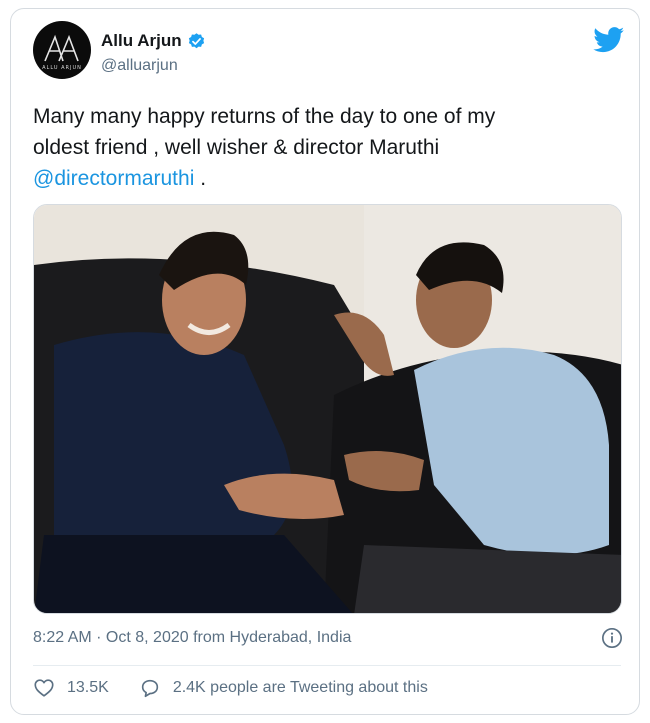 The height and width of the screenshot is (723, 650). What do you see at coordinates (62, 50) in the screenshot?
I see `avatar: ALLU ARJUN` at bounding box center [62, 50].